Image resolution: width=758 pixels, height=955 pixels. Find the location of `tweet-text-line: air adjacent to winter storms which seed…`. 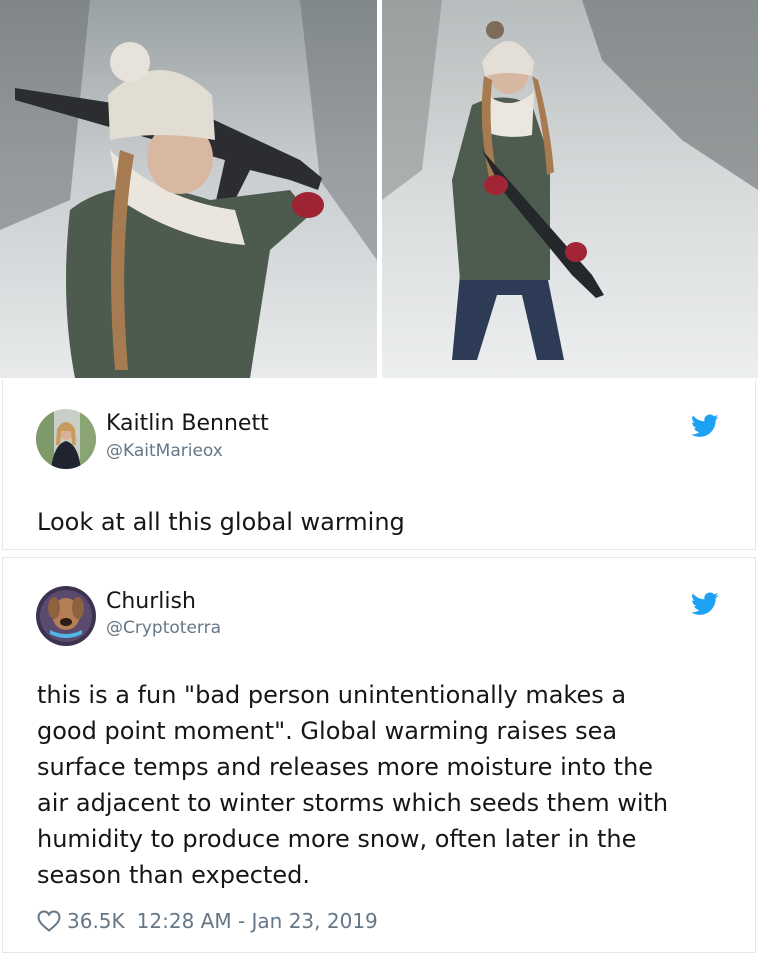

tweet-text-line: air adjacent to winter storms which seed… is located at coordinates (353, 803).